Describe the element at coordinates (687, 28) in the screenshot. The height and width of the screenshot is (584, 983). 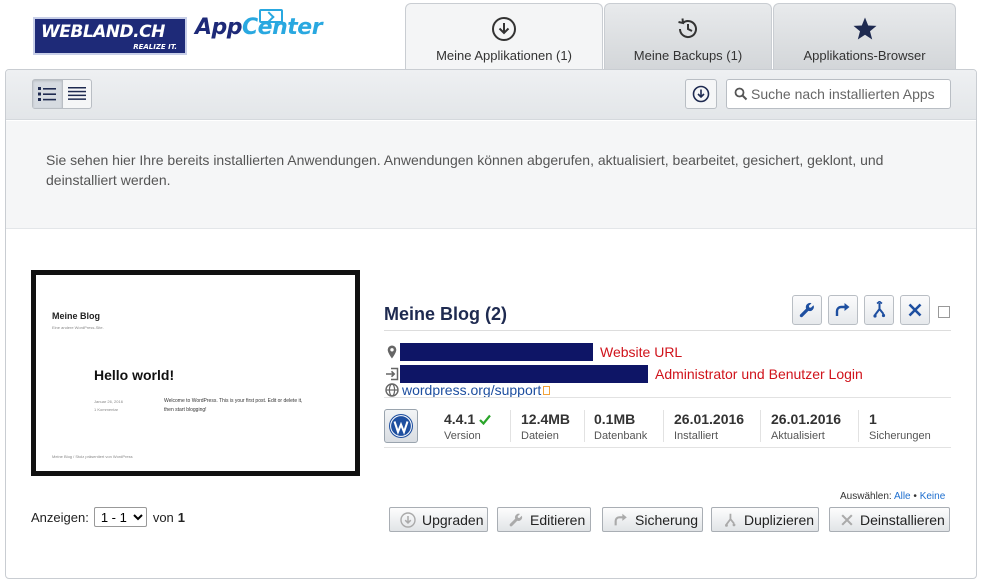
I see `history-icon` at that location.